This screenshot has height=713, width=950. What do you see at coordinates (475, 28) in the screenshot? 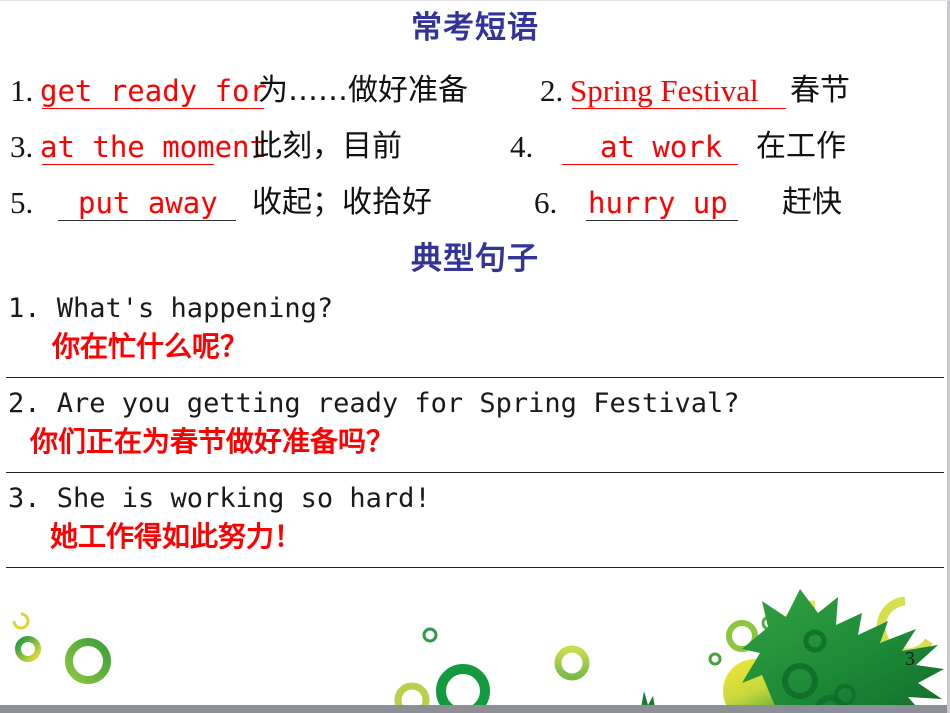
I see `page-title-phrases: 常考短语` at bounding box center [475, 28].